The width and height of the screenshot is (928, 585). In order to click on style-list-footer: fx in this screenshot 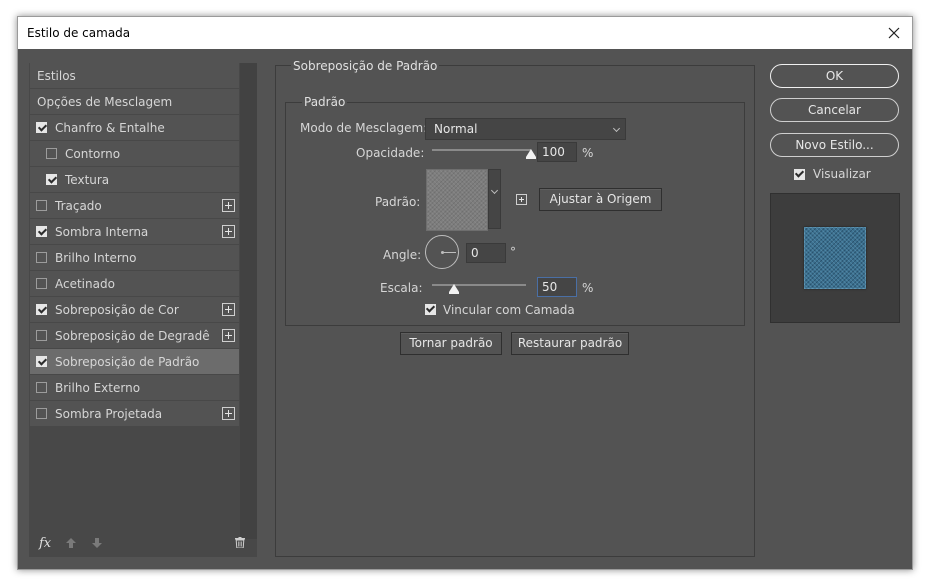, I will do `click(143, 543)`.